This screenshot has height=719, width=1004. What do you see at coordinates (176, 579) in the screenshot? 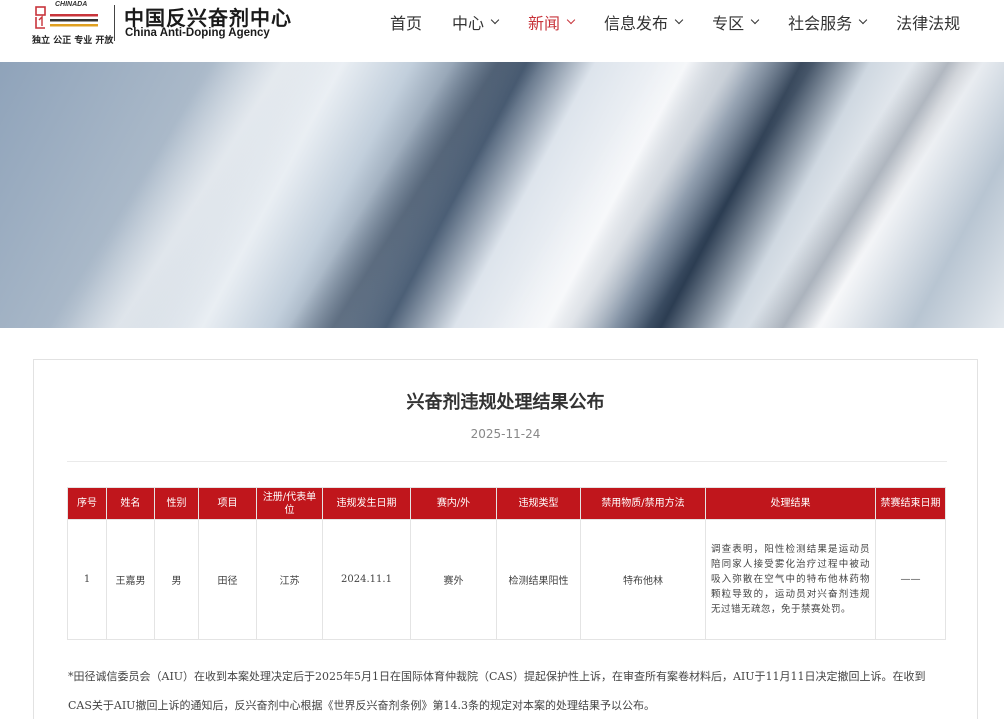
I see `table-cell-gender: 男` at bounding box center [176, 579].